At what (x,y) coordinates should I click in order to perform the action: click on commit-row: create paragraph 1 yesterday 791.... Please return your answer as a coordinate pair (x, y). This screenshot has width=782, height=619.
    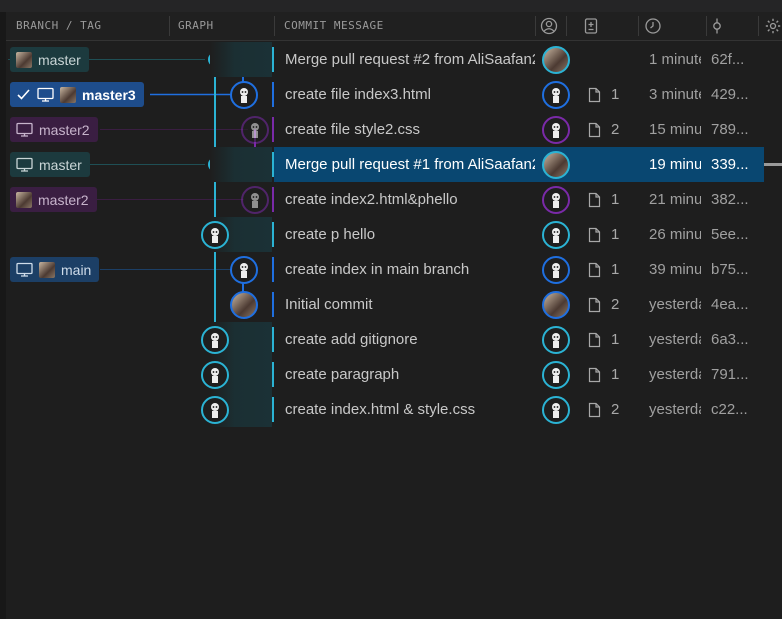
    Looking at the image, I should click on (391, 374).